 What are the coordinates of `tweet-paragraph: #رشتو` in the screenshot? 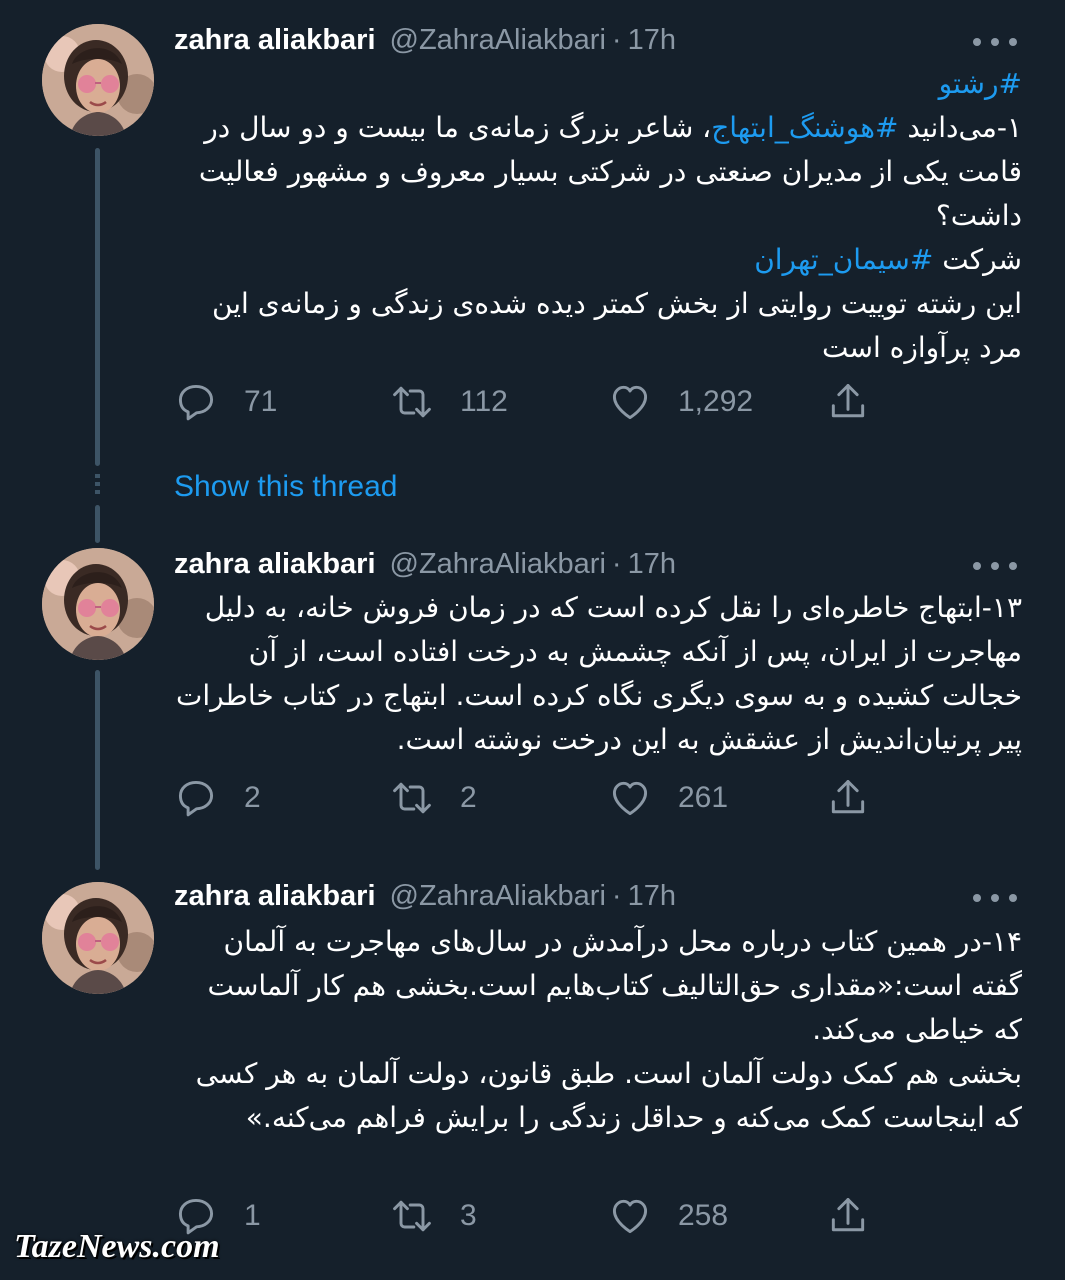 It's located at (598, 84).